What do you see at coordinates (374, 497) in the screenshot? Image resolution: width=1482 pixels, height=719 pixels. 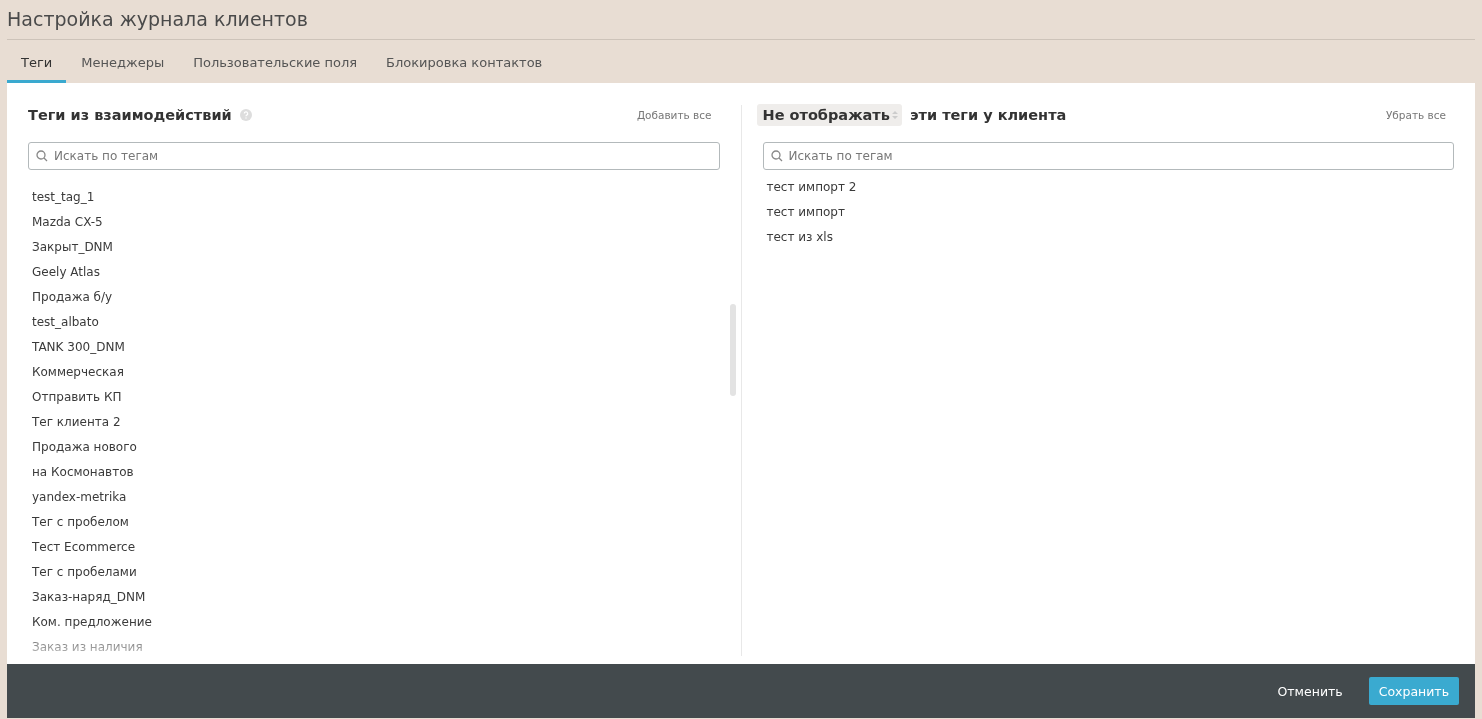 I see `tag-item: yandex-metrika` at bounding box center [374, 497].